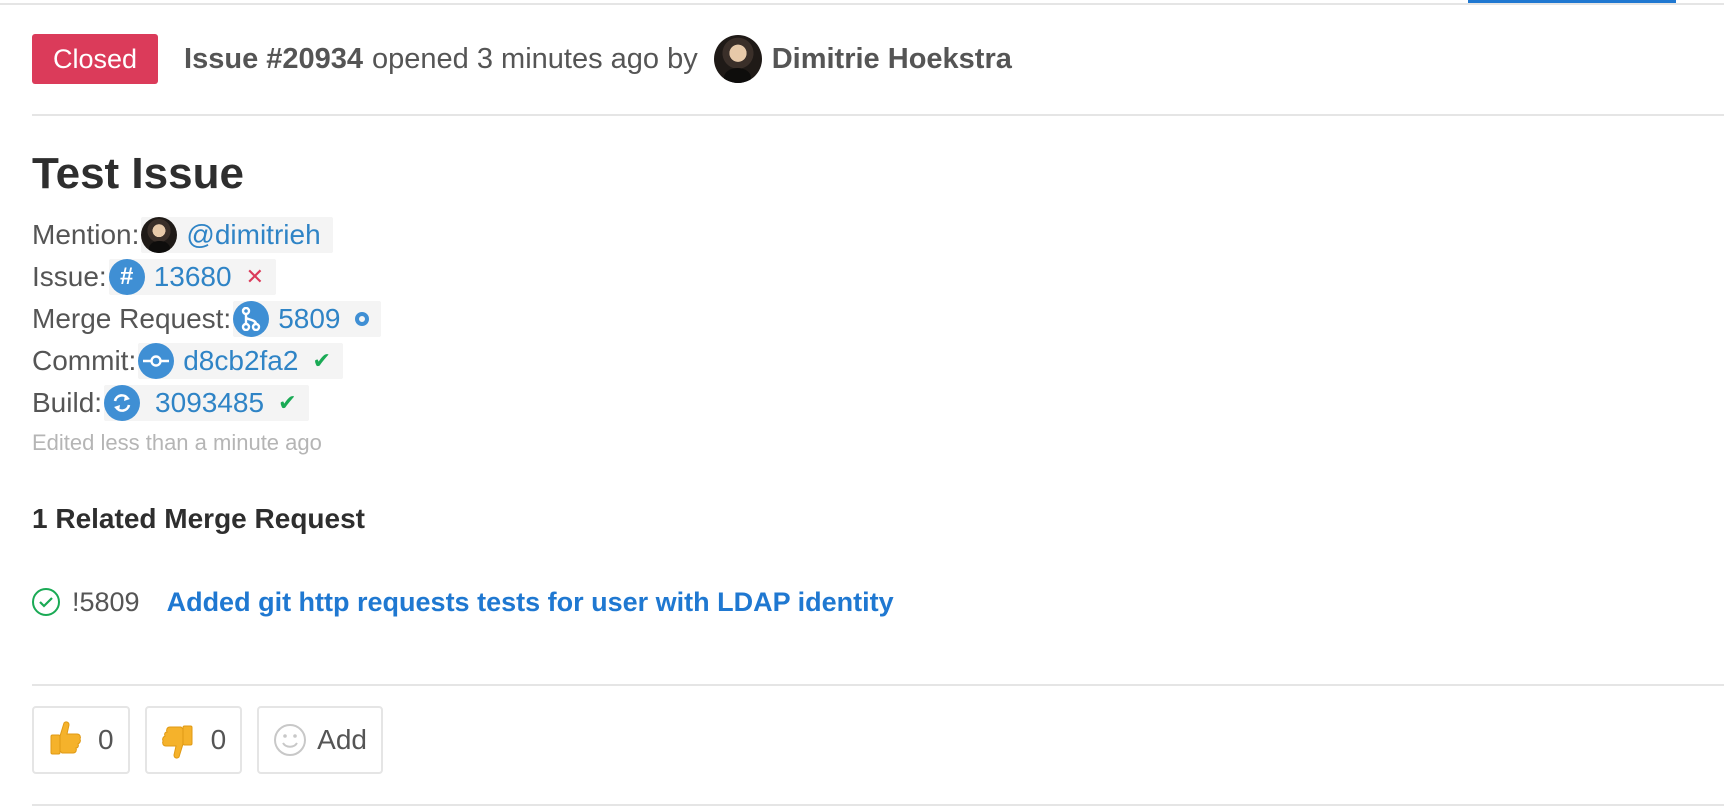 This screenshot has width=1724, height=808. Describe the element at coordinates (878, 805) in the screenshot. I see `awards-divider-bottom` at that location.